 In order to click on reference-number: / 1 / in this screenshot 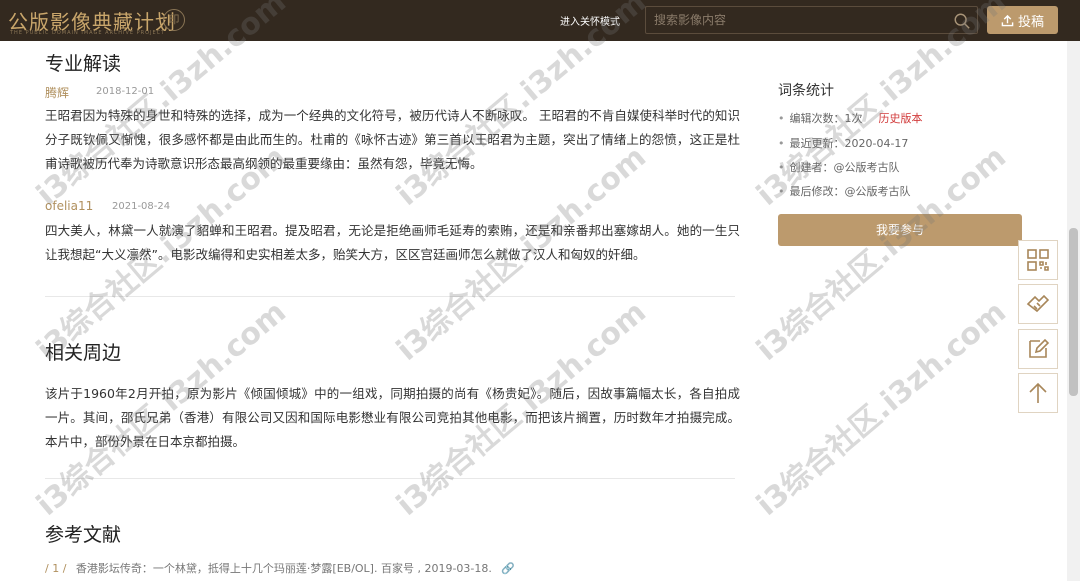, I will do `click(56, 568)`.